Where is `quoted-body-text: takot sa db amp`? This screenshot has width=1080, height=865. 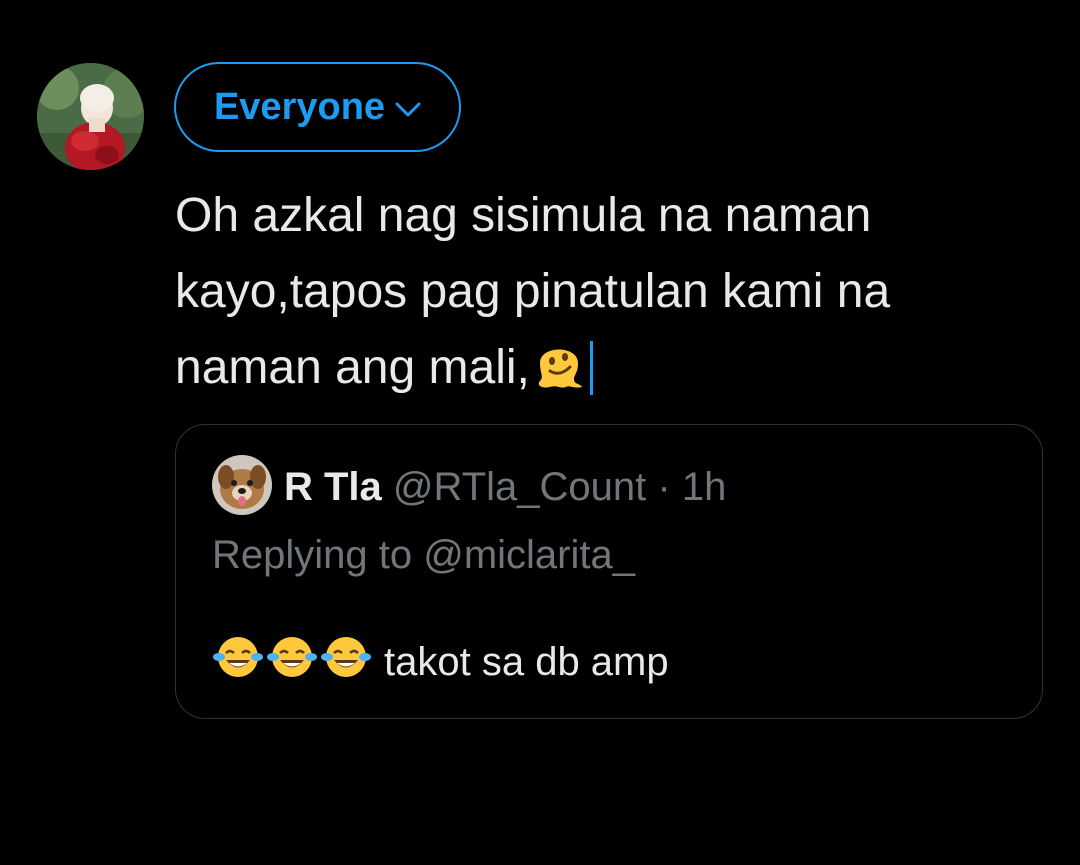 quoted-body-text: takot sa db amp is located at coordinates (526, 661).